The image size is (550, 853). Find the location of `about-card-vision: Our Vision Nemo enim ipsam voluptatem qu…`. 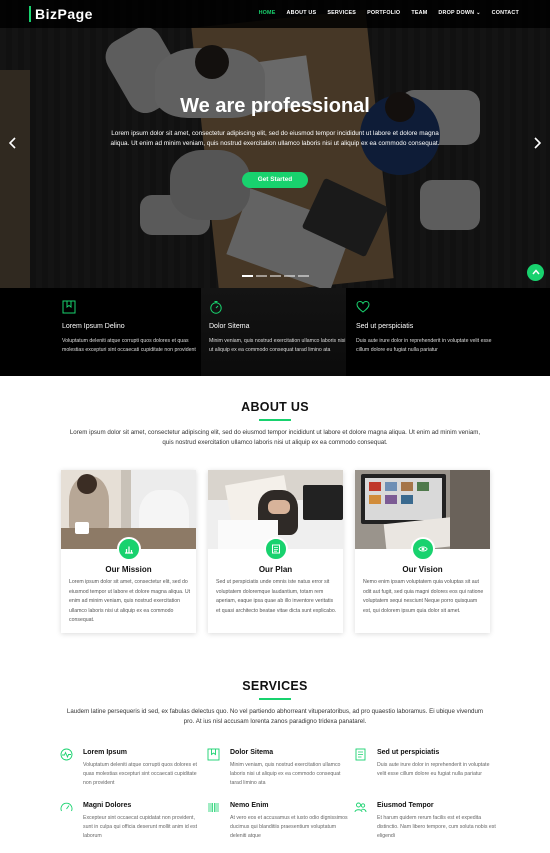

about-card-vision: Our Vision Nemo enim ipsam voluptatem qu… is located at coordinates (422, 551).